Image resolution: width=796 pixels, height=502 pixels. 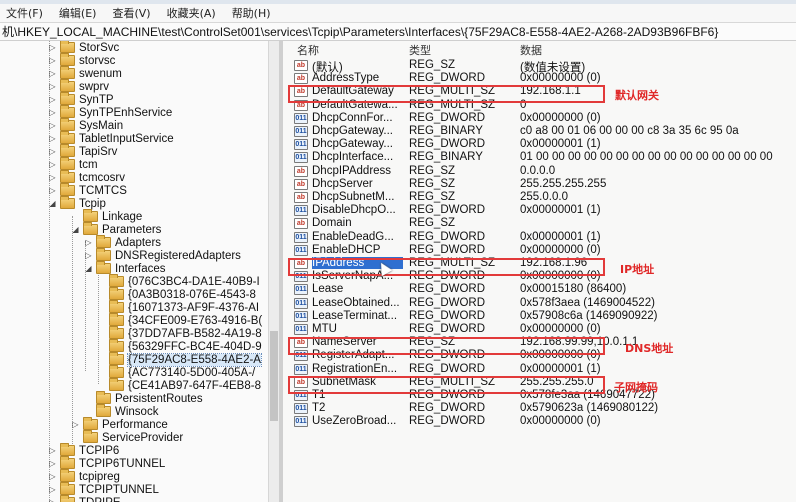 I want to click on tree-item-label: TapiSrv, so click(x=98, y=151).